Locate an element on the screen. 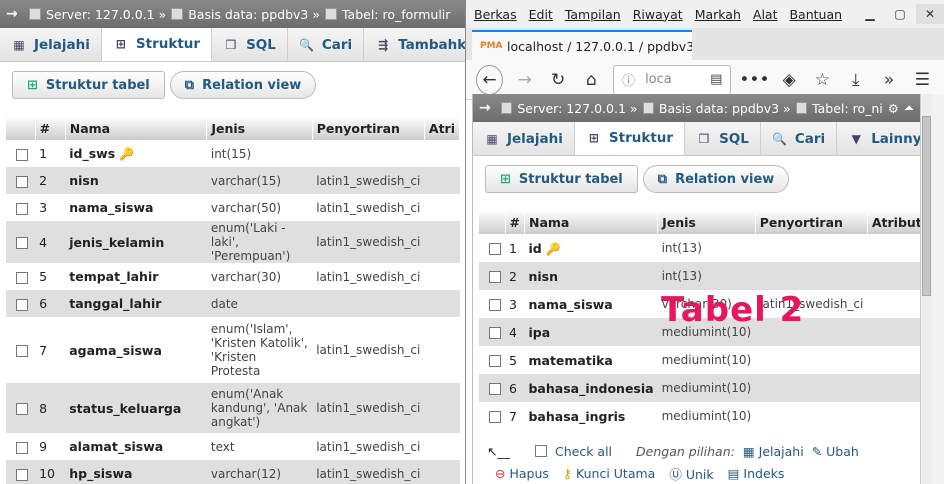  column-name: bahasa_ingris is located at coordinates (591, 416).